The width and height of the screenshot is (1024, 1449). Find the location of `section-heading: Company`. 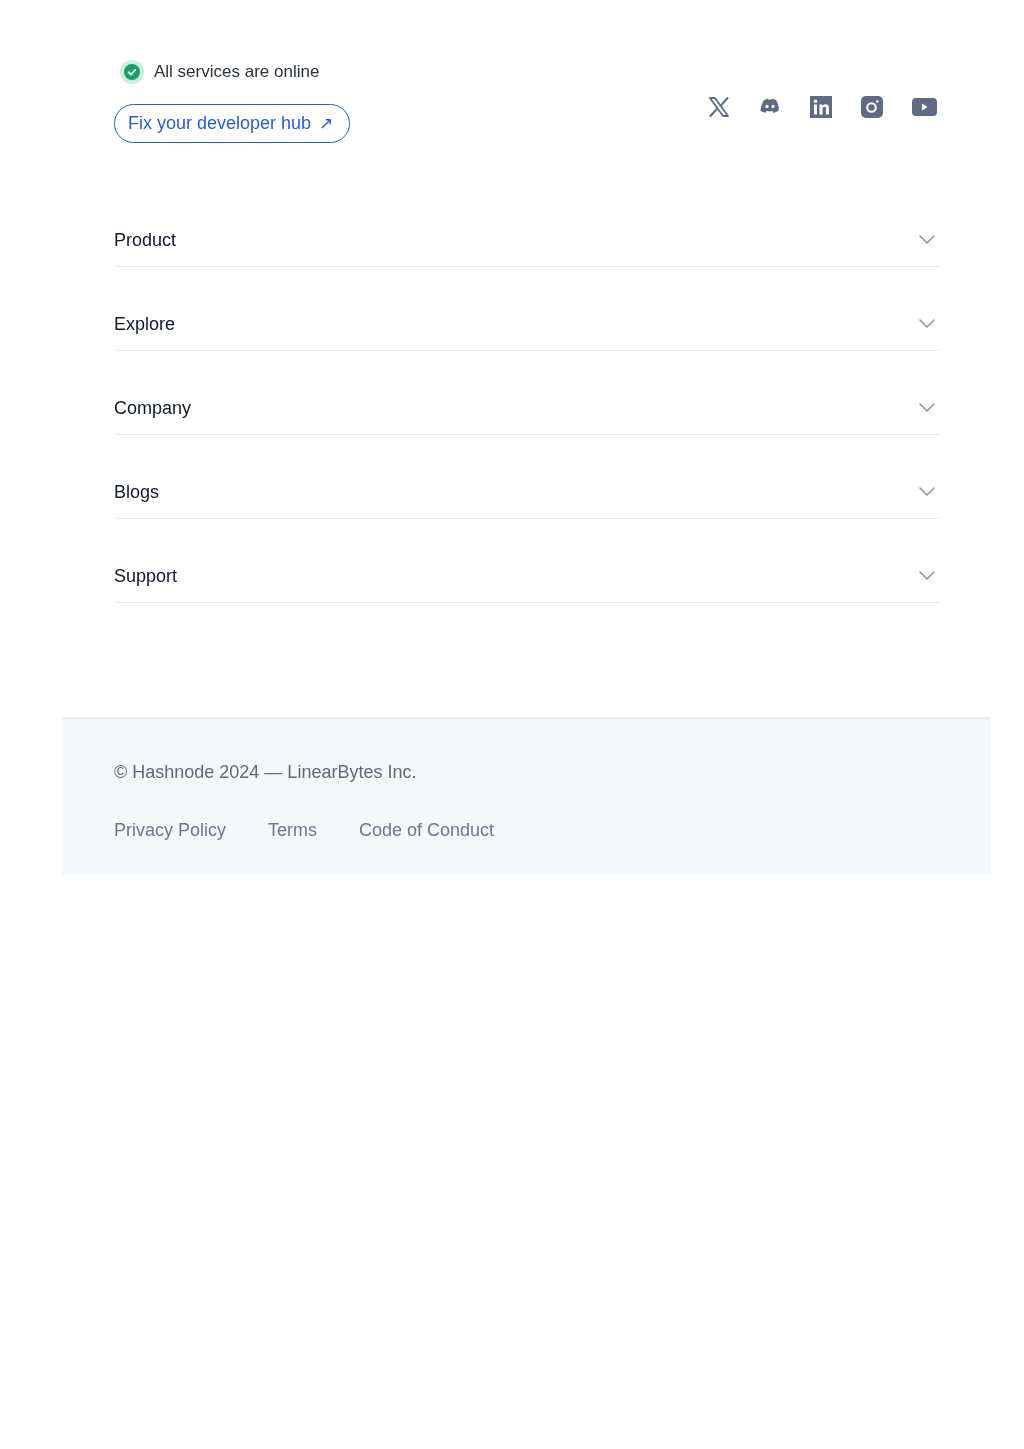

section-heading: Company is located at coordinates (153, 407).